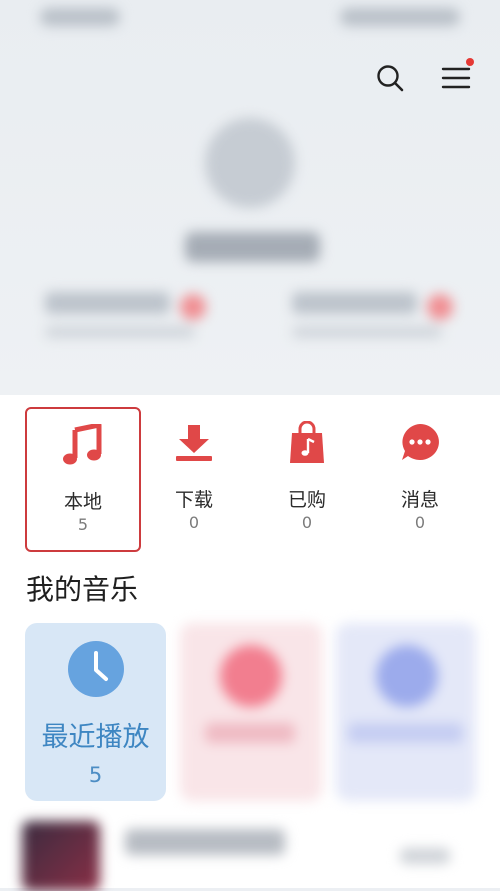  Describe the element at coordinates (306, 500) in the screenshot. I see `quick-item-label: 已购` at that location.